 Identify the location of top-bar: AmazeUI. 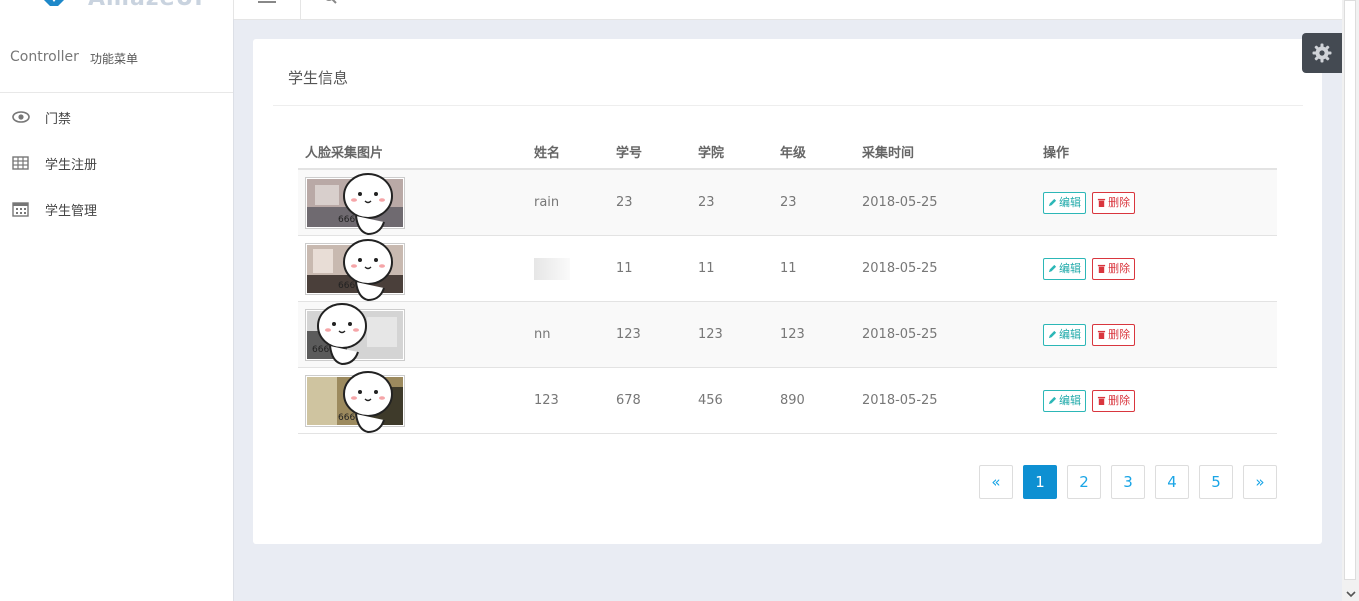
(671, 10).